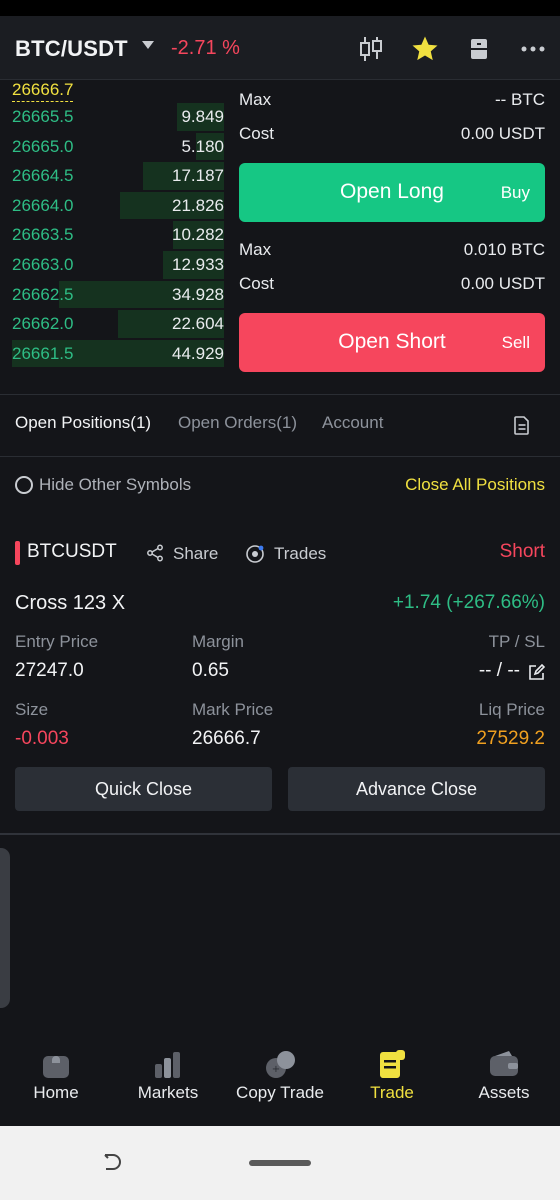 This screenshot has width=560, height=1200. Describe the element at coordinates (352, 423) in the screenshot. I see `tab-account: Account` at that location.